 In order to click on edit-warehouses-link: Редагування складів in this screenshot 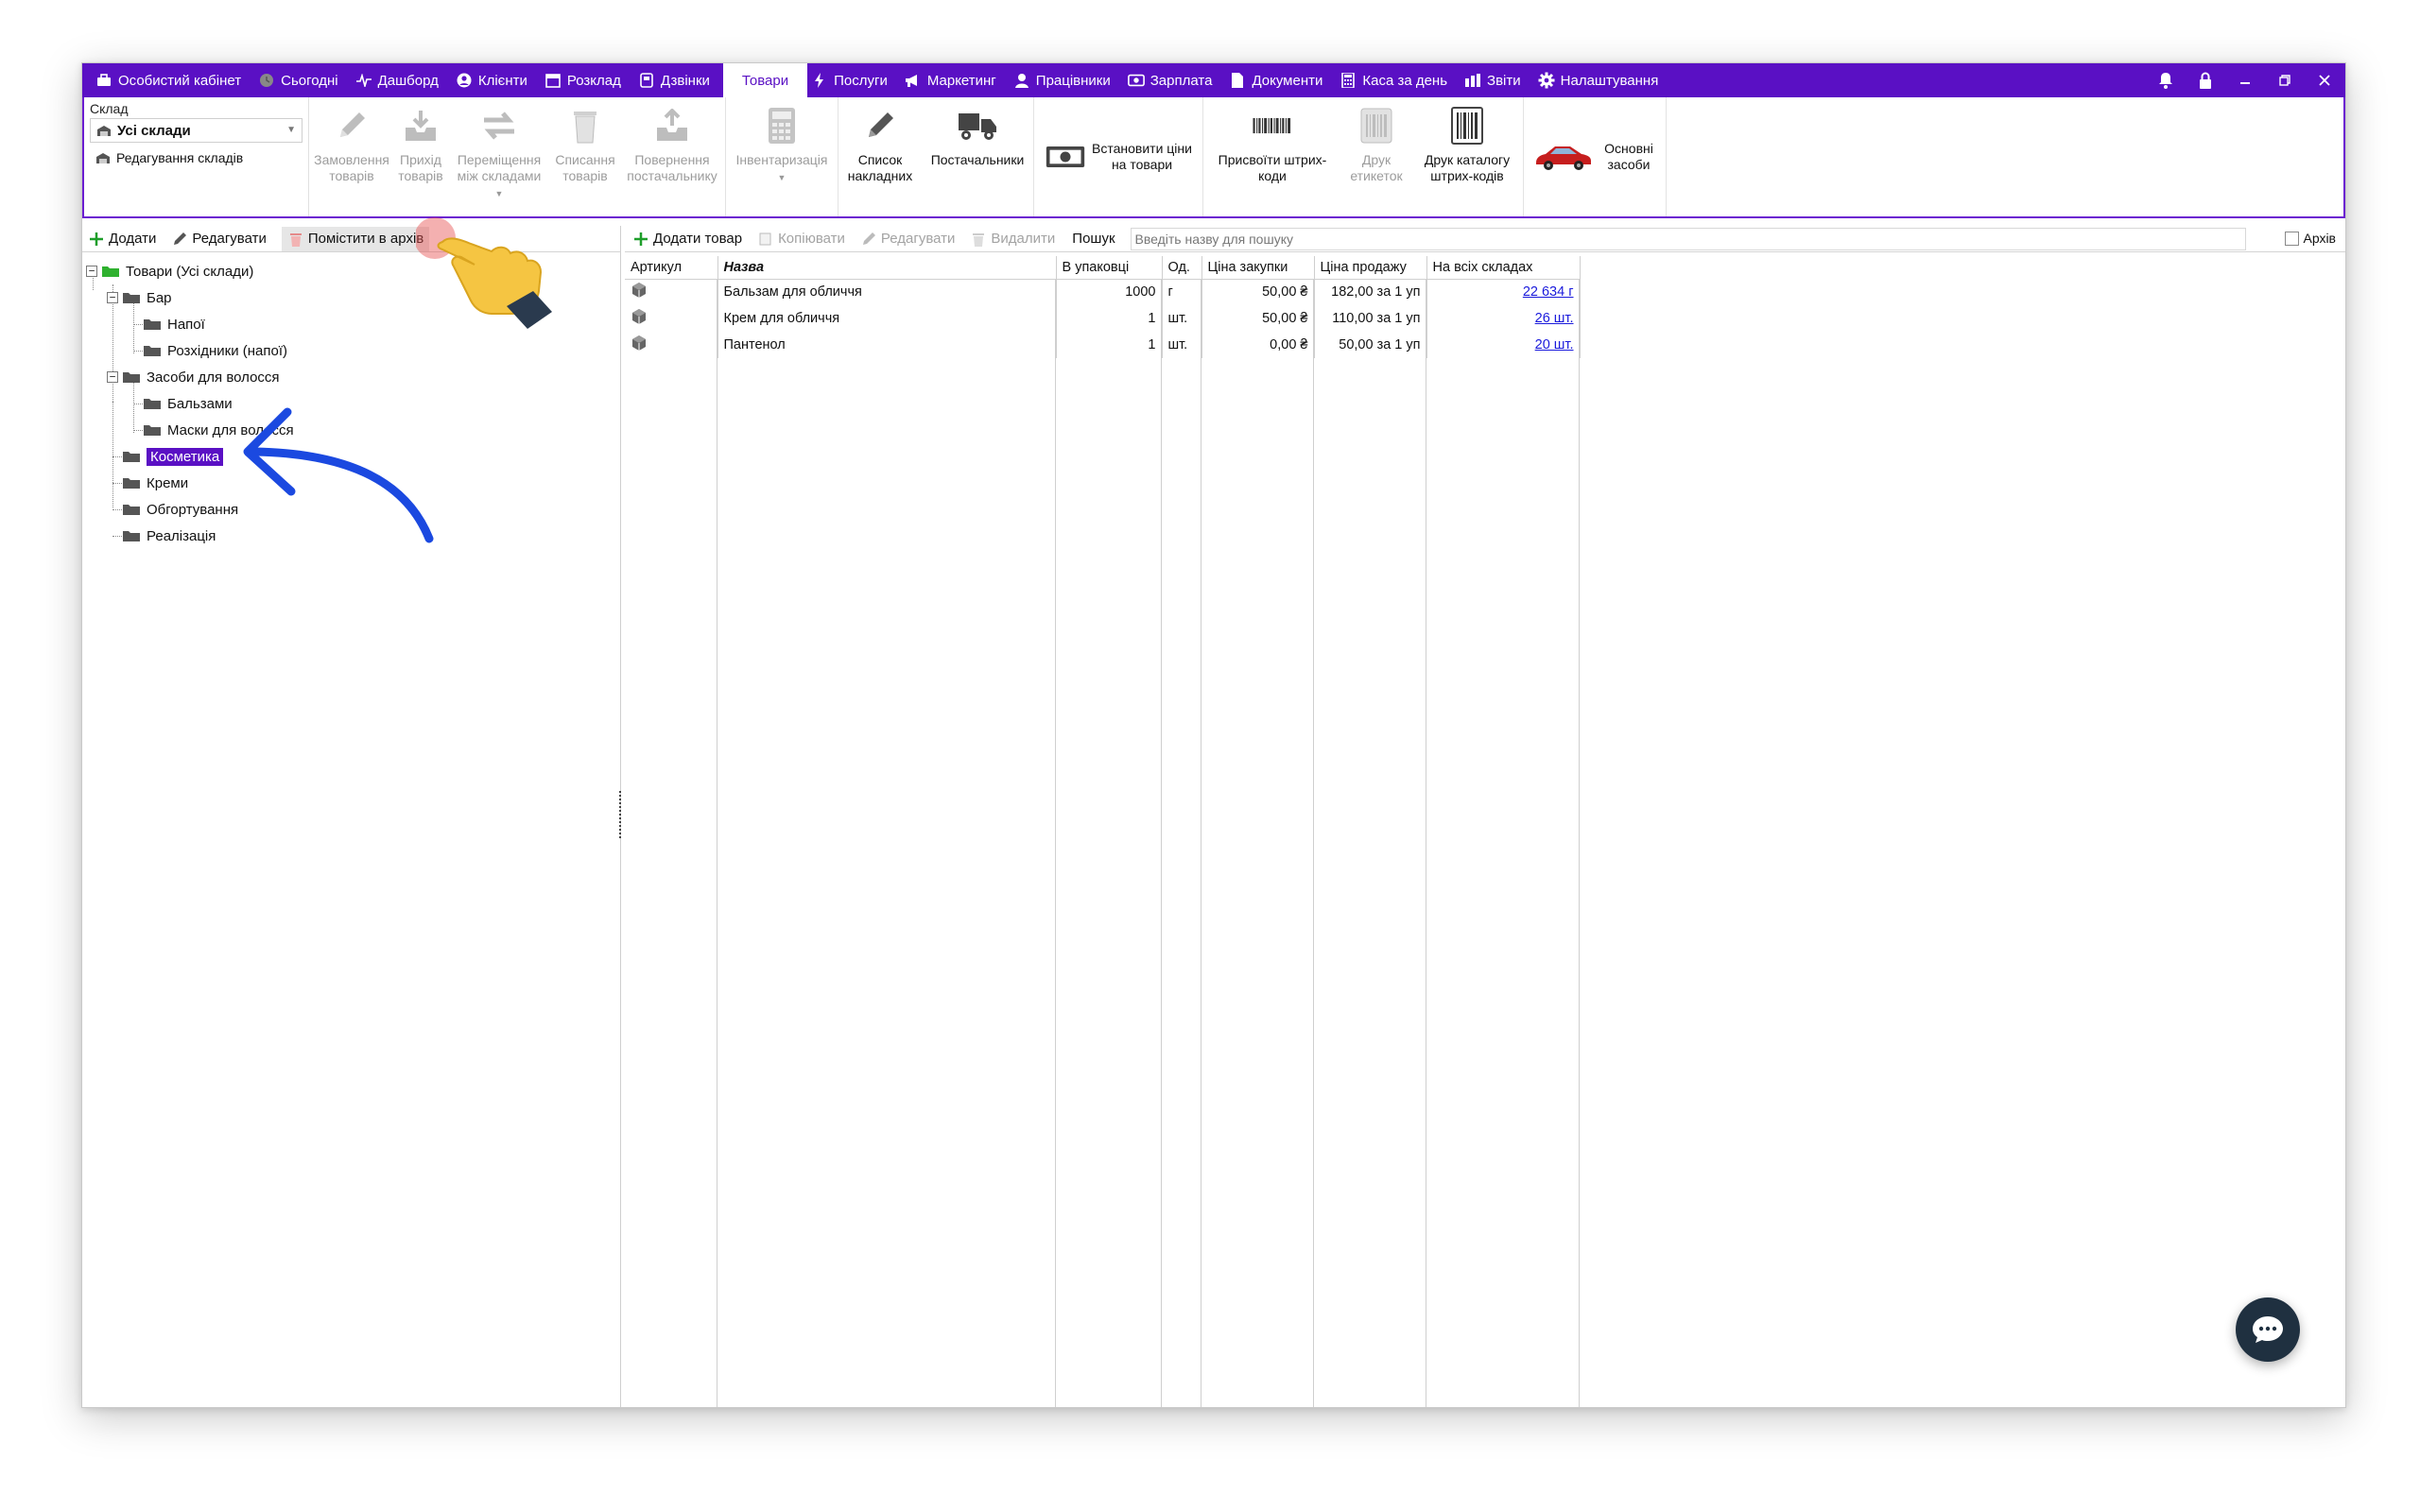, I will do `click(196, 157)`.